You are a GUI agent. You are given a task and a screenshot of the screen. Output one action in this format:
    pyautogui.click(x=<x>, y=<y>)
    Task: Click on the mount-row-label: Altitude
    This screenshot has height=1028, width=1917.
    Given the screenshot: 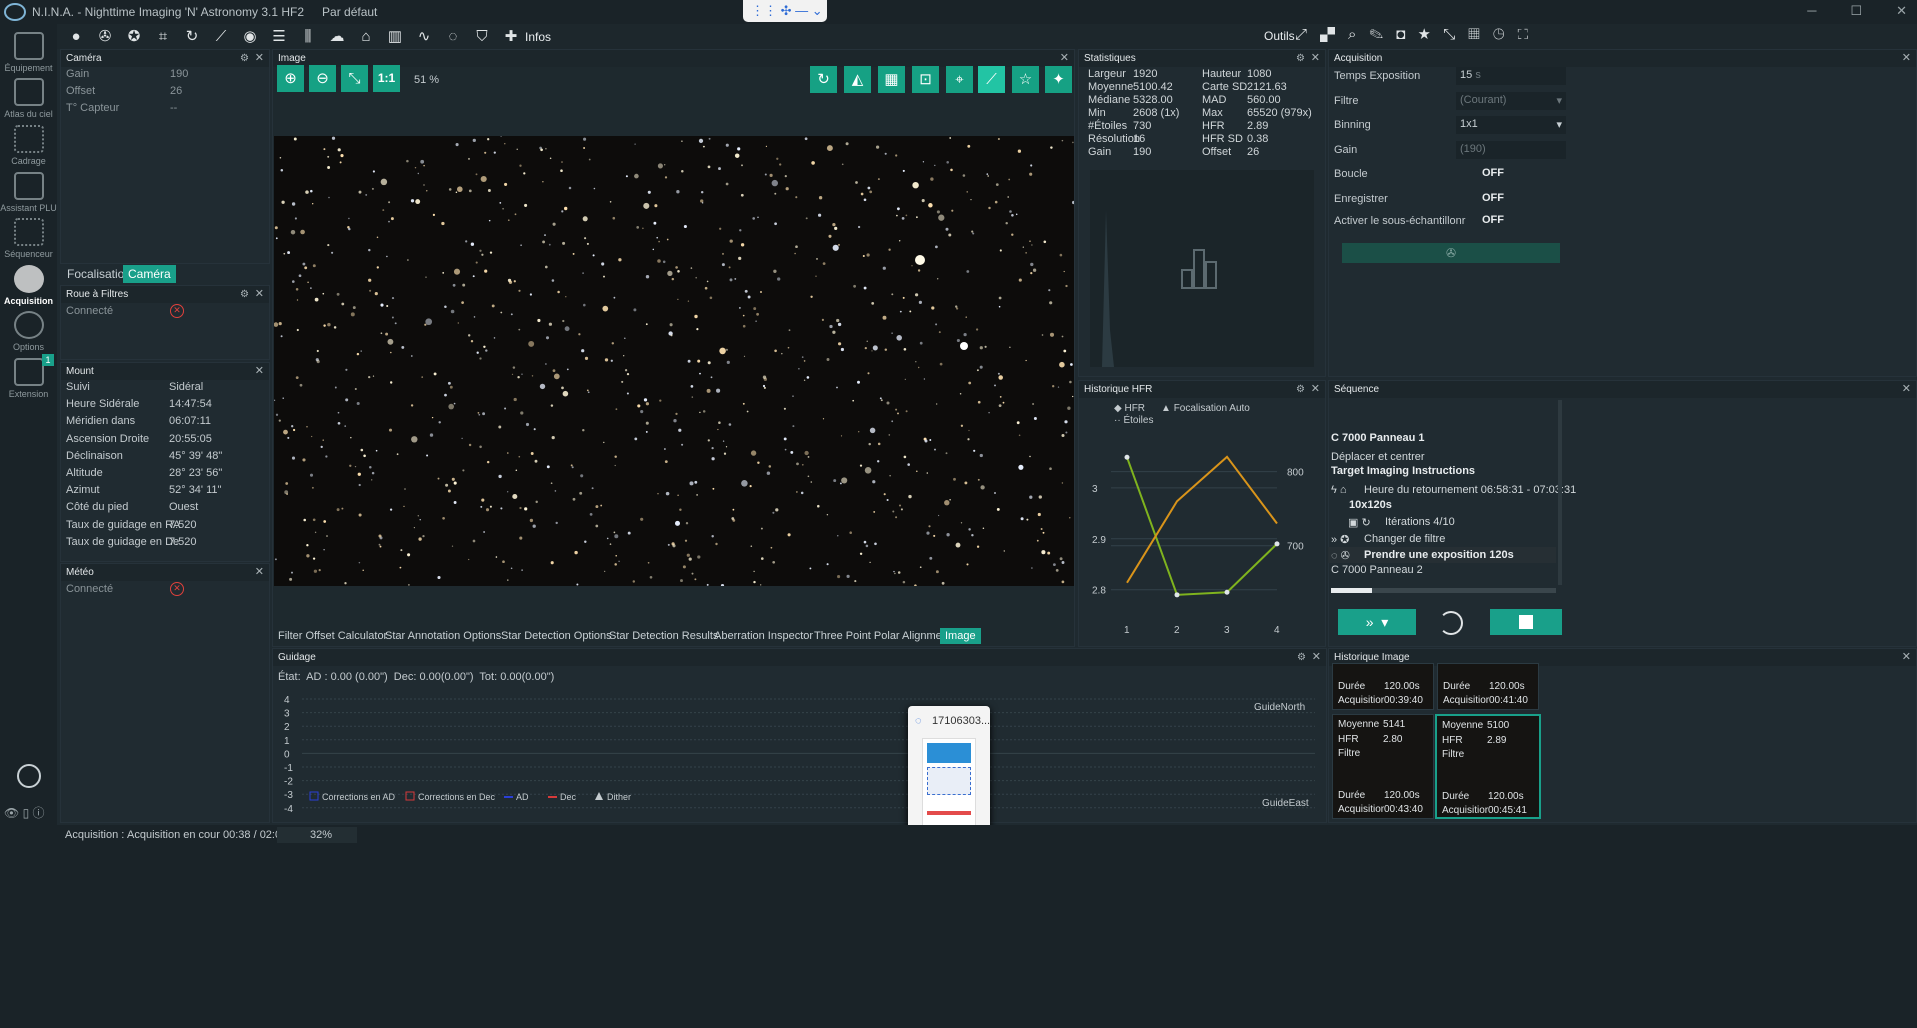 What is the action you would take?
    pyautogui.click(x=84, y=473)
    